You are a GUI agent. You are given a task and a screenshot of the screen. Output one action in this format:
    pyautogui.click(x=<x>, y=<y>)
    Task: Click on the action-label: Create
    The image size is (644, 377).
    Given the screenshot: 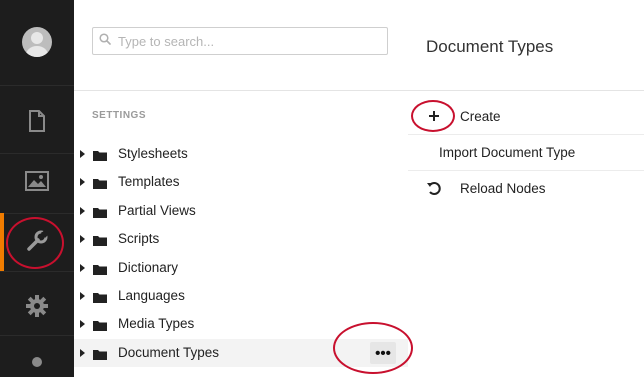 What is the action you would take?
    pyautogui.click(x=480, y=116)
    